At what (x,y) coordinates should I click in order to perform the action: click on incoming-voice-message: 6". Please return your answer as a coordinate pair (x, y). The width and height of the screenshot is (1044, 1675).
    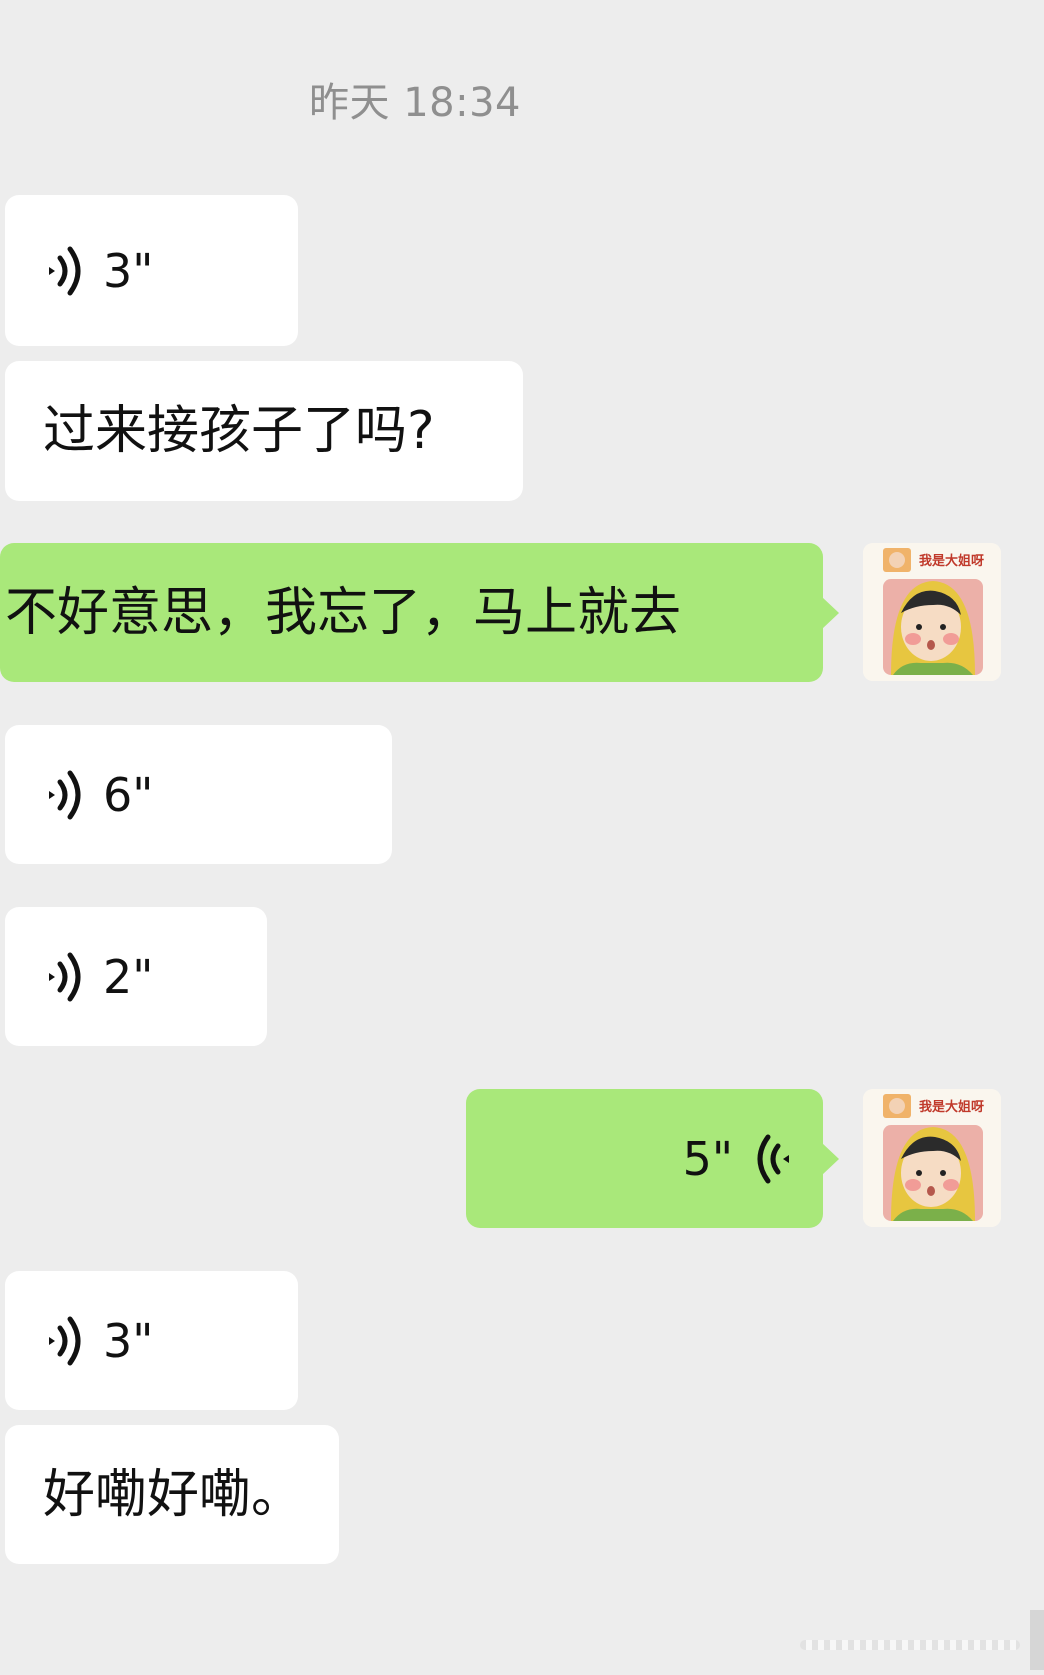
    Looking at the image, I should click on (198, 794).